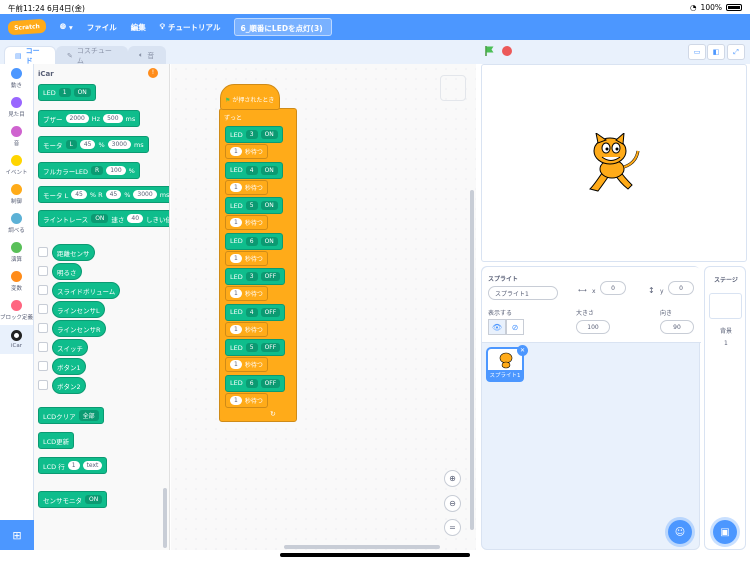 The height and width of the screenshot is (562, 750). I want to click on stop-icon, so click(507, 51).